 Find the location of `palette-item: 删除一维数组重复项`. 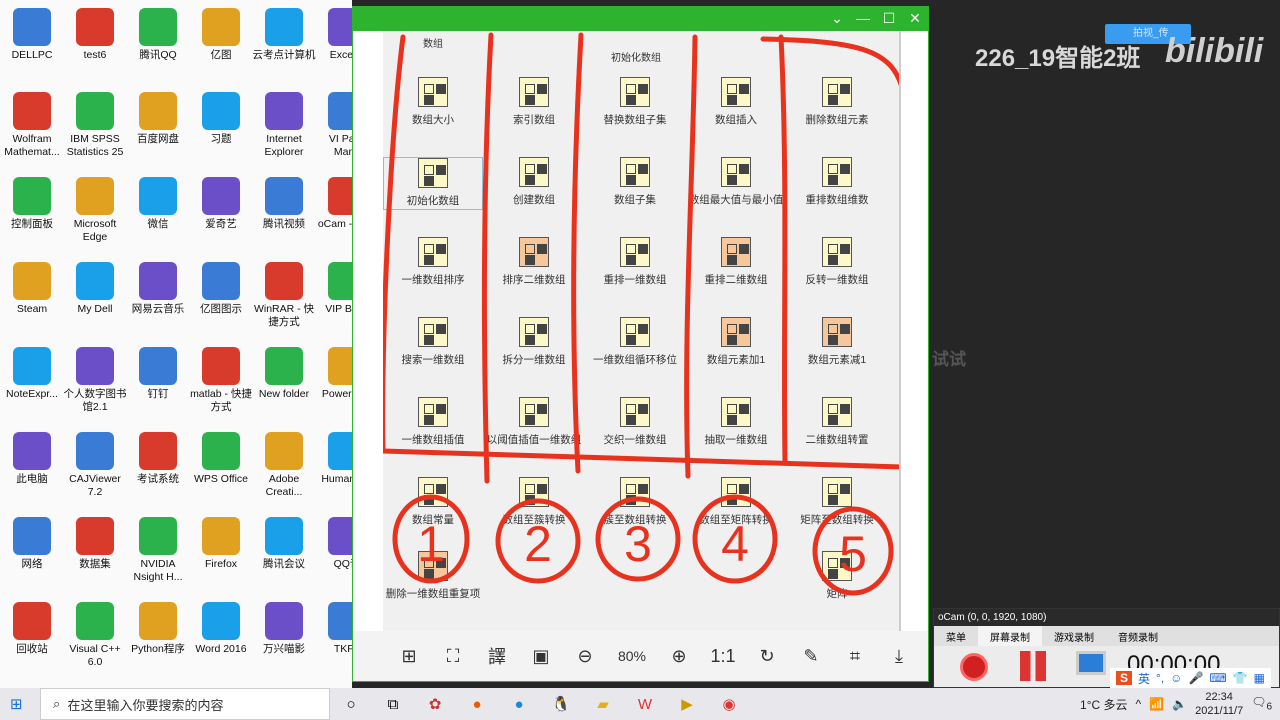

palette-item: 删除一维数组重复项 is located at coordinates (433, 576).